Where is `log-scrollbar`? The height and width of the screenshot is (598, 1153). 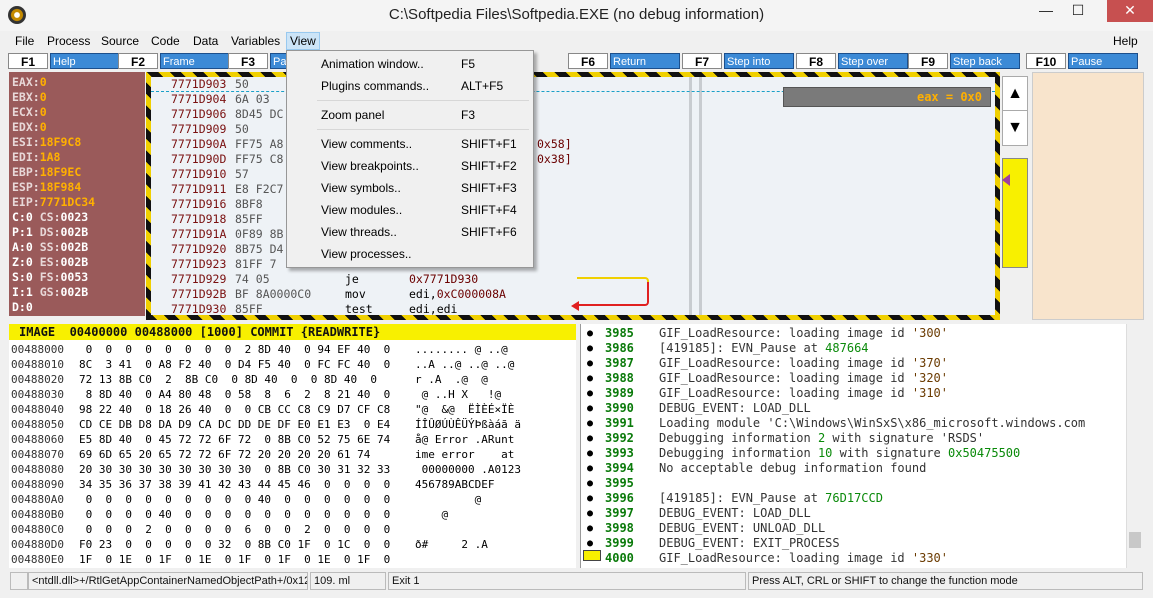 log-scrollbar is located at coordinates (1134, 446).